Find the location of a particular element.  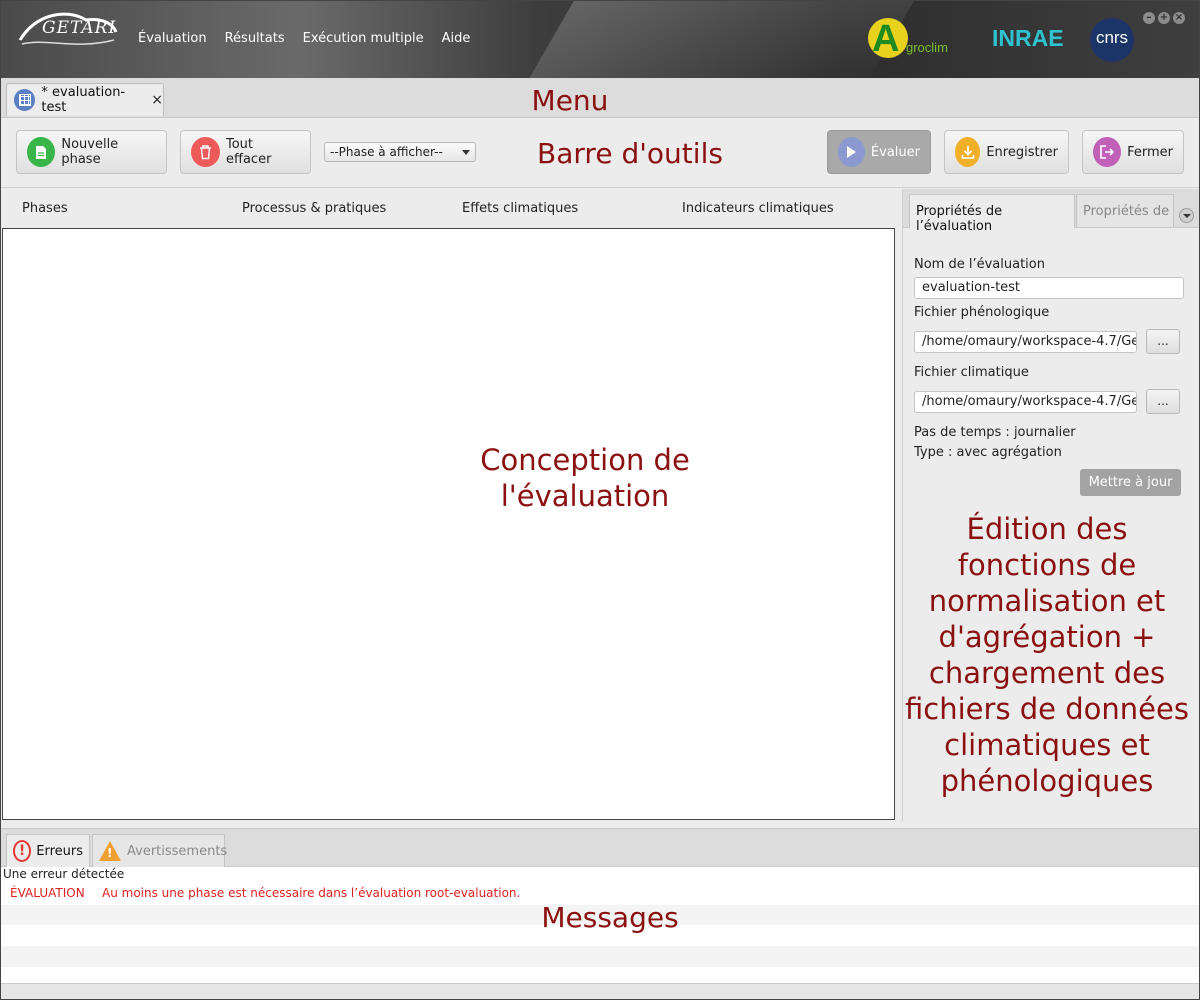

tab-errors: ! Erreurs is located at coordinates (48, 850).